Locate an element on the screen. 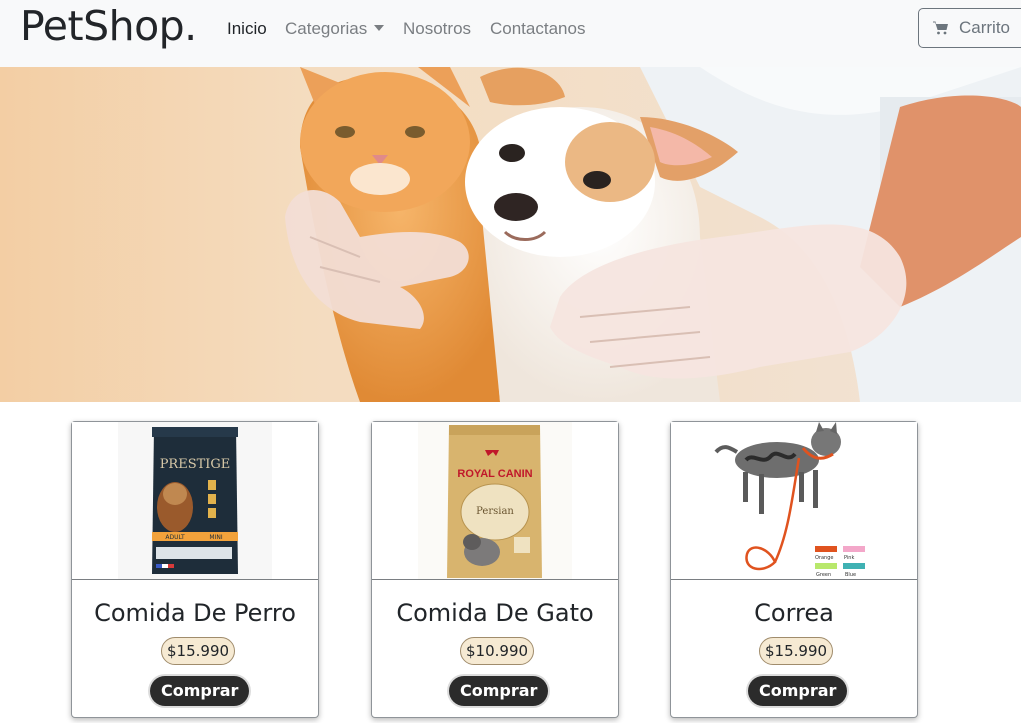 This screenshot has width=1021, height=723. product-title: Comida De Perro is located at coordinates (195, 613).